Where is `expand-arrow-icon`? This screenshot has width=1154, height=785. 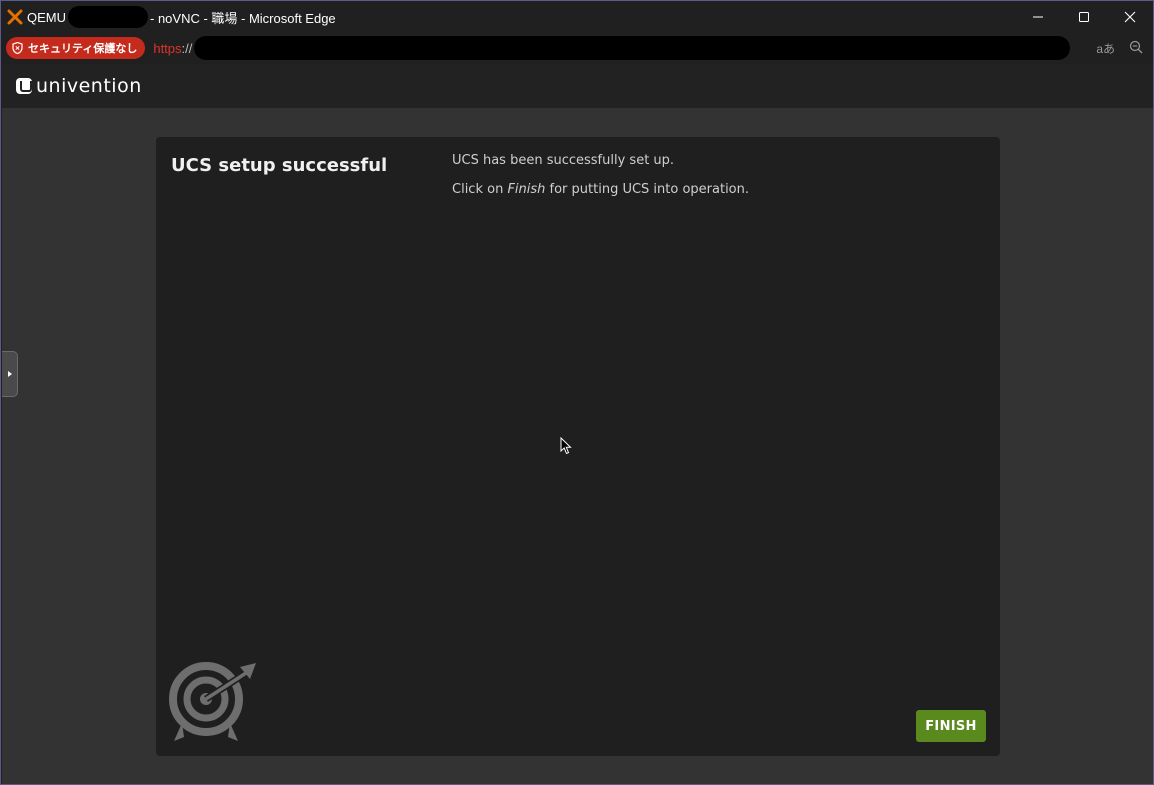
expand-arrow-icon is located at coordinates (9, 374).